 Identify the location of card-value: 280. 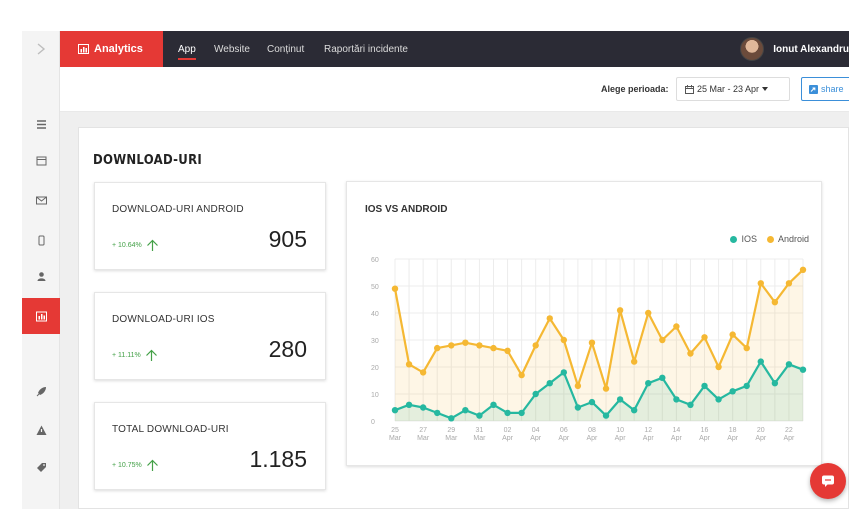
(287, 349).